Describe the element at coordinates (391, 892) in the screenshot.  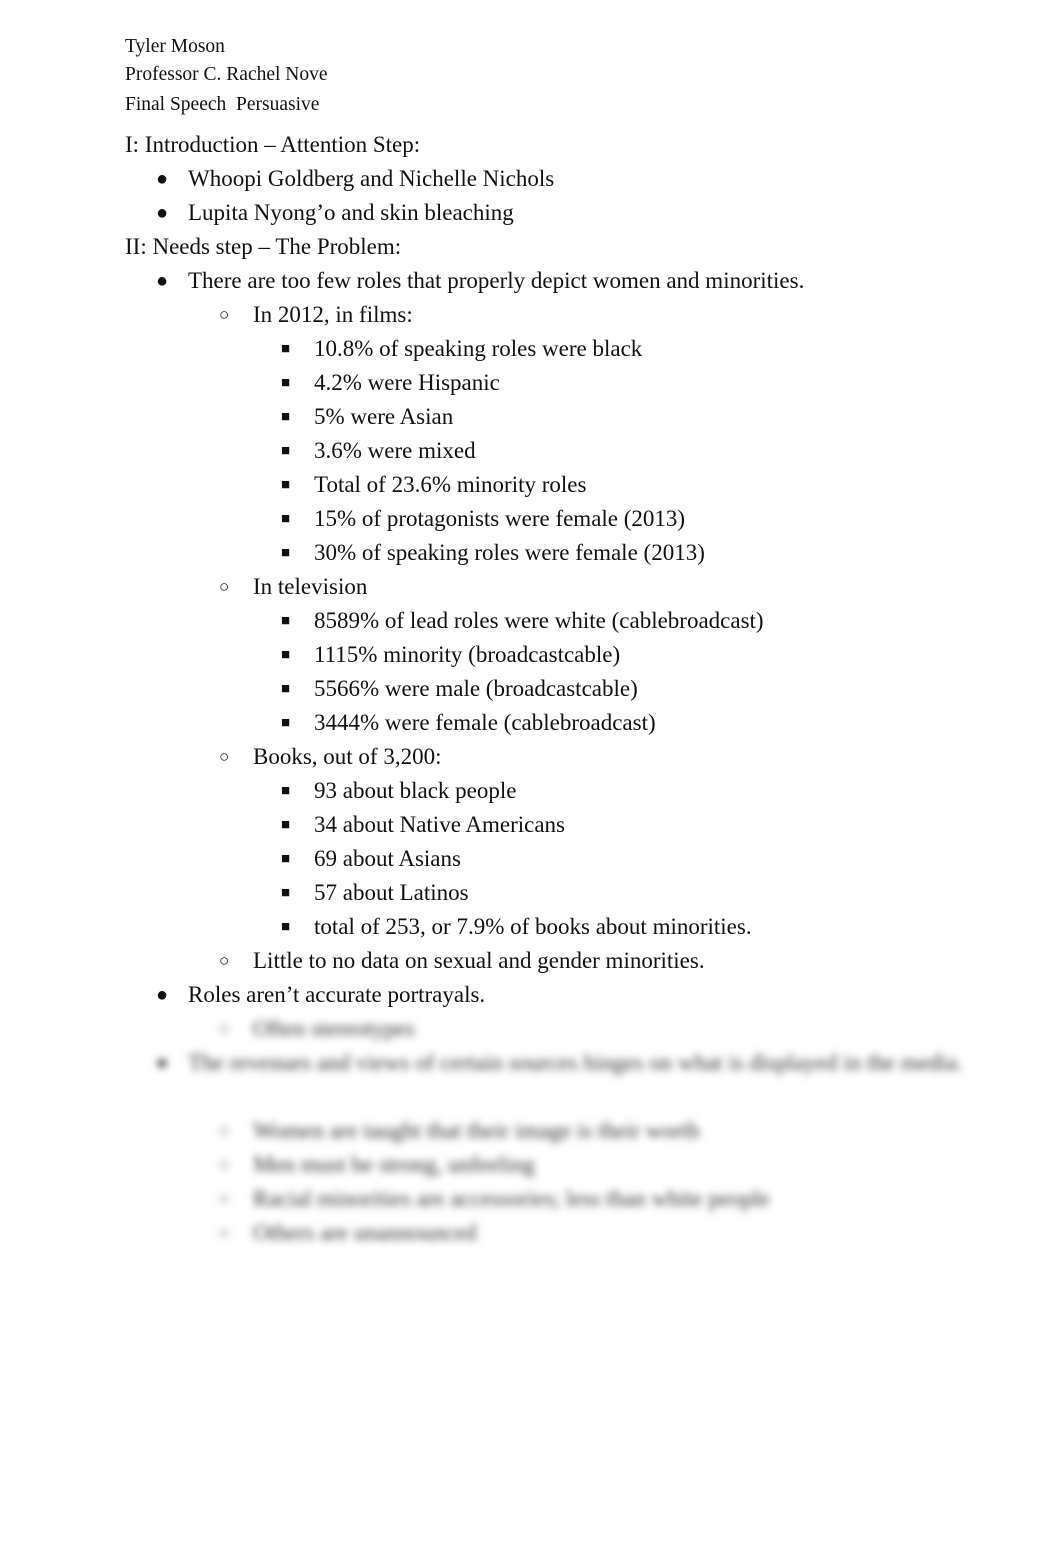
I see `list-item-text: 57 about Latinos` at that location.